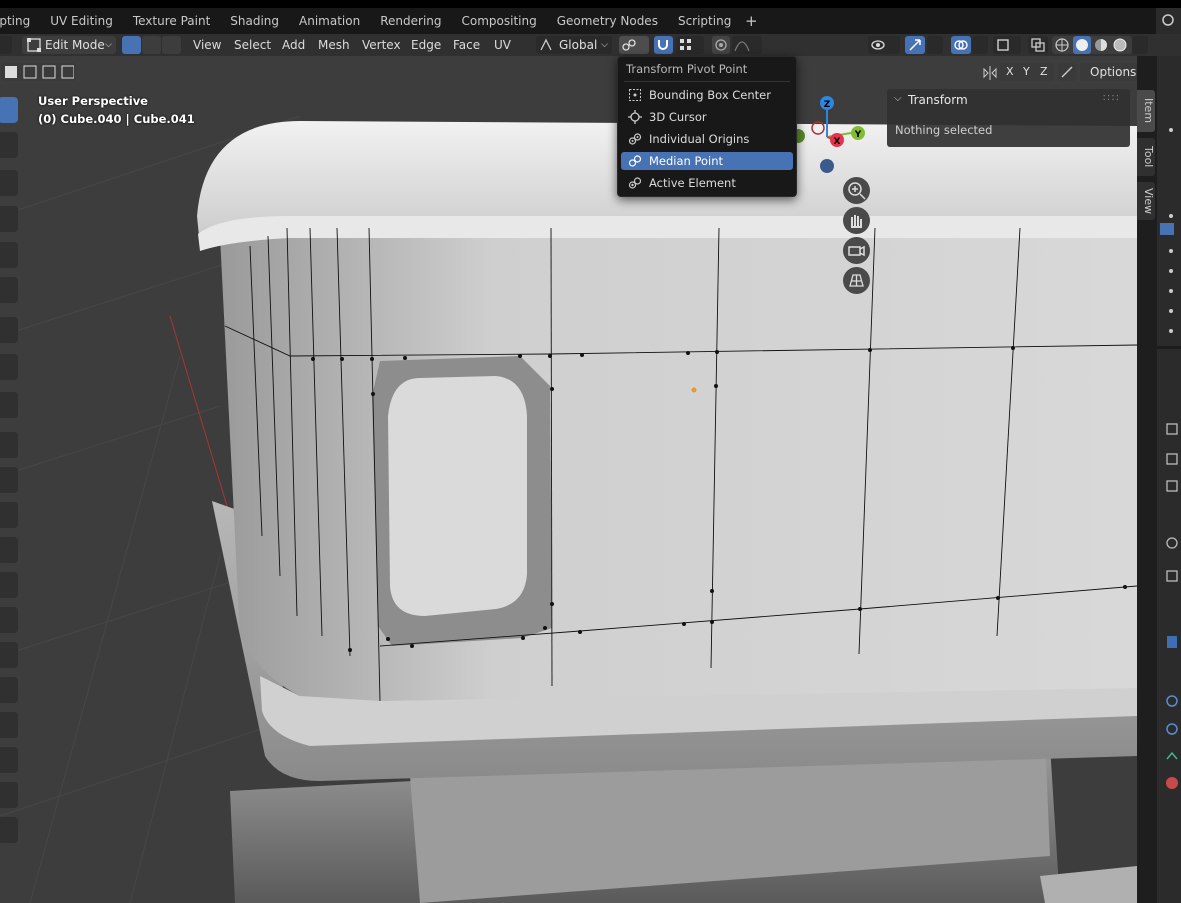 Image resolution: width=1181 pixels, height=903 pixels. I want to click on tab-shading: Shading, so click(254, 21).